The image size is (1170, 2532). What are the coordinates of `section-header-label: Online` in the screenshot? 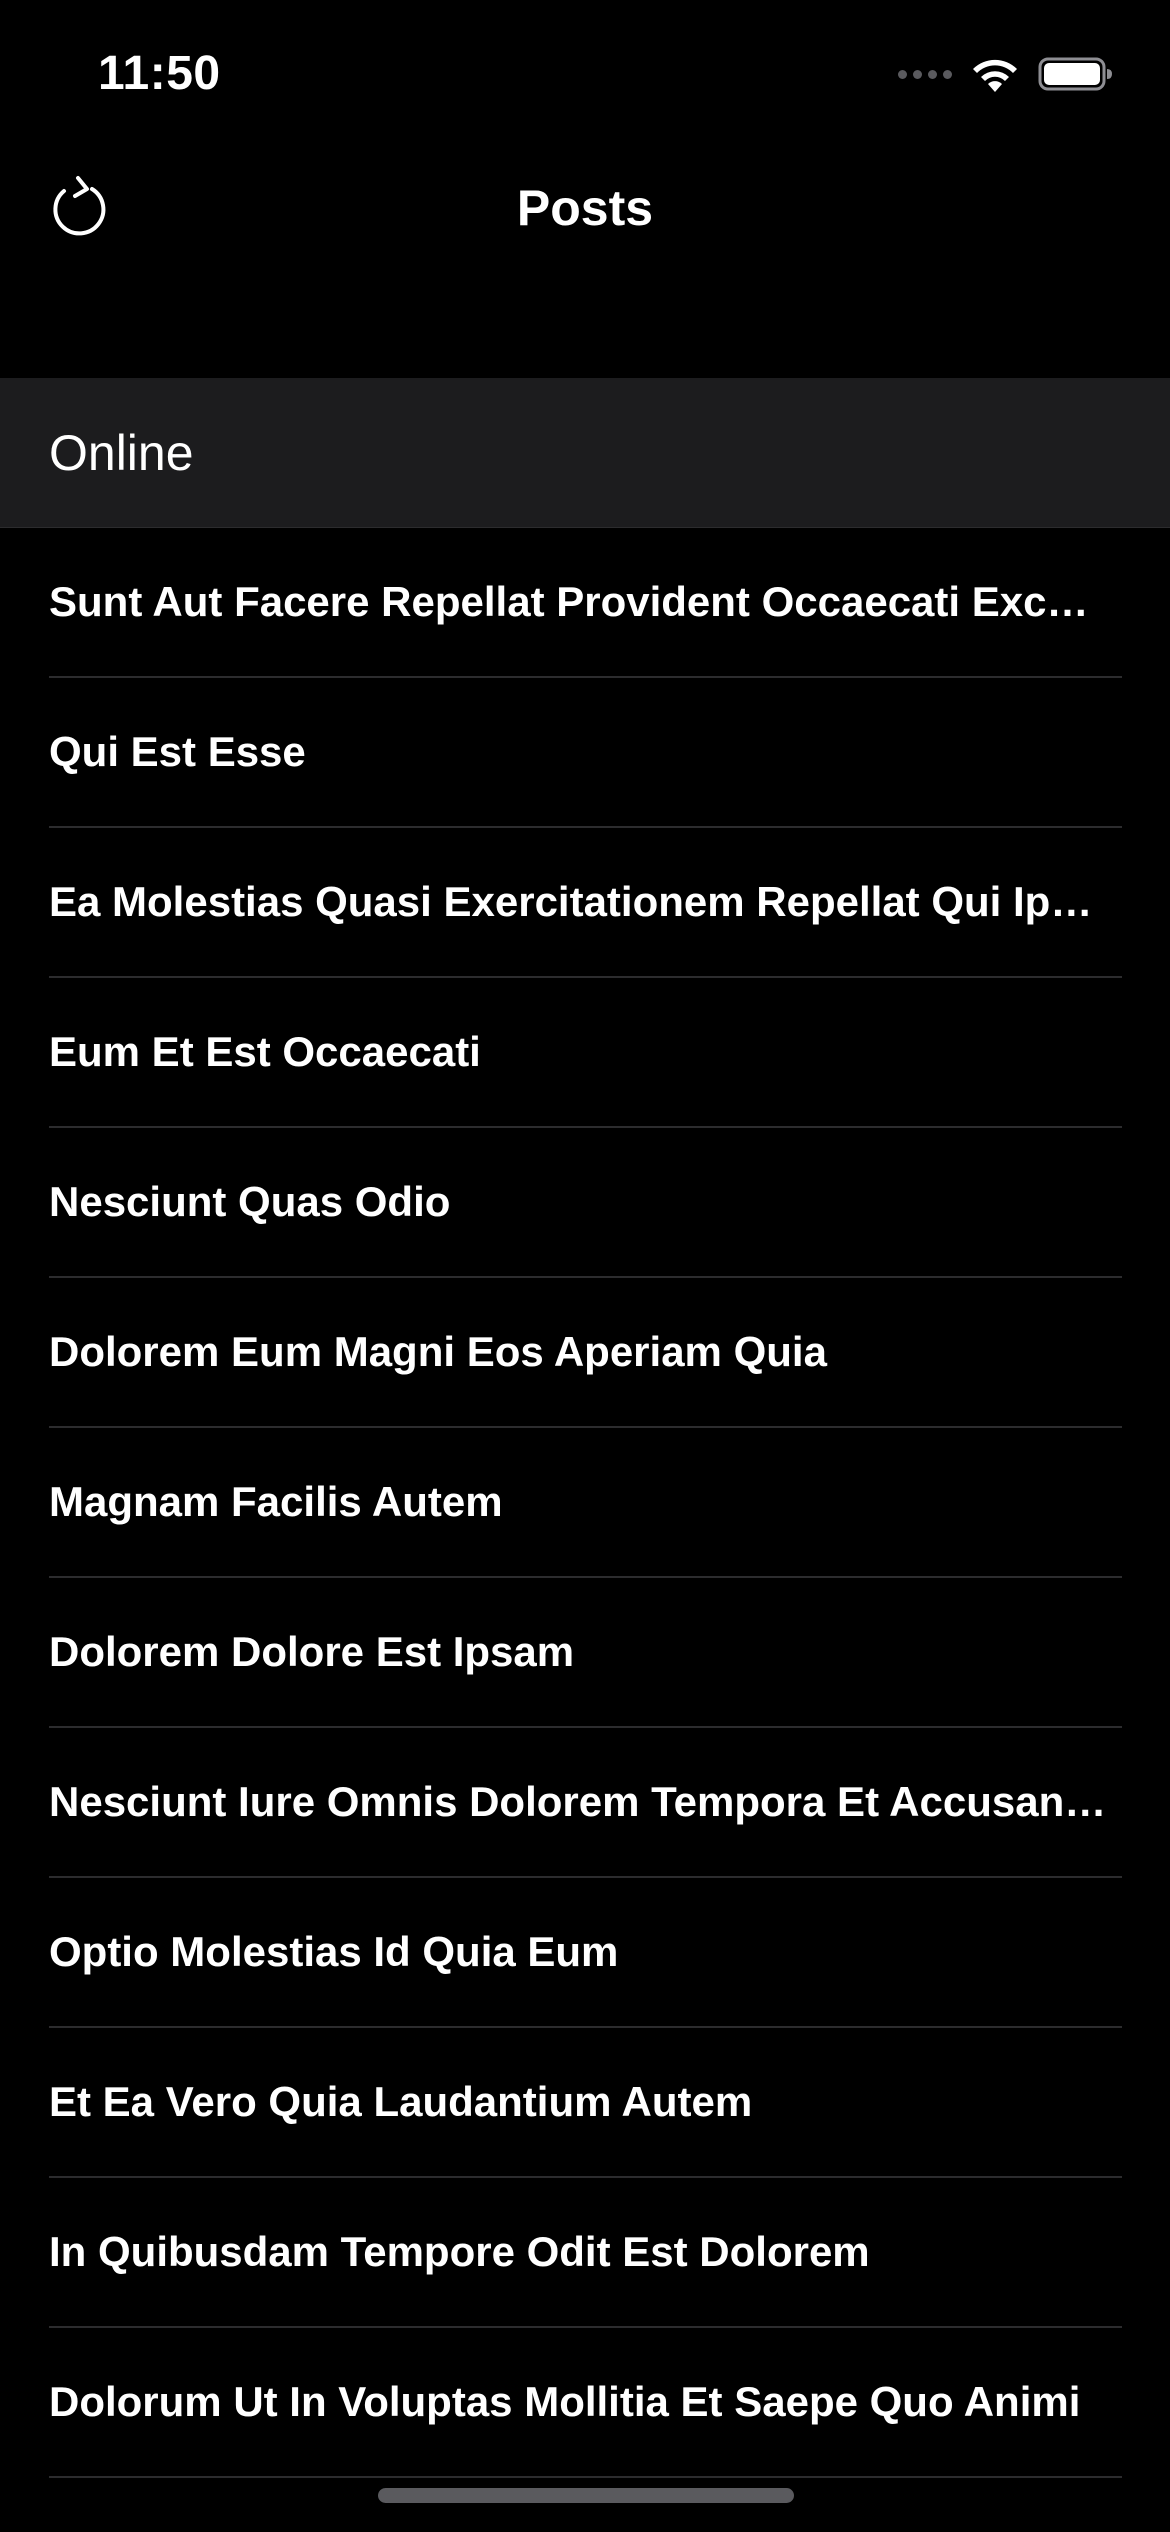 It's located at (121, 453).